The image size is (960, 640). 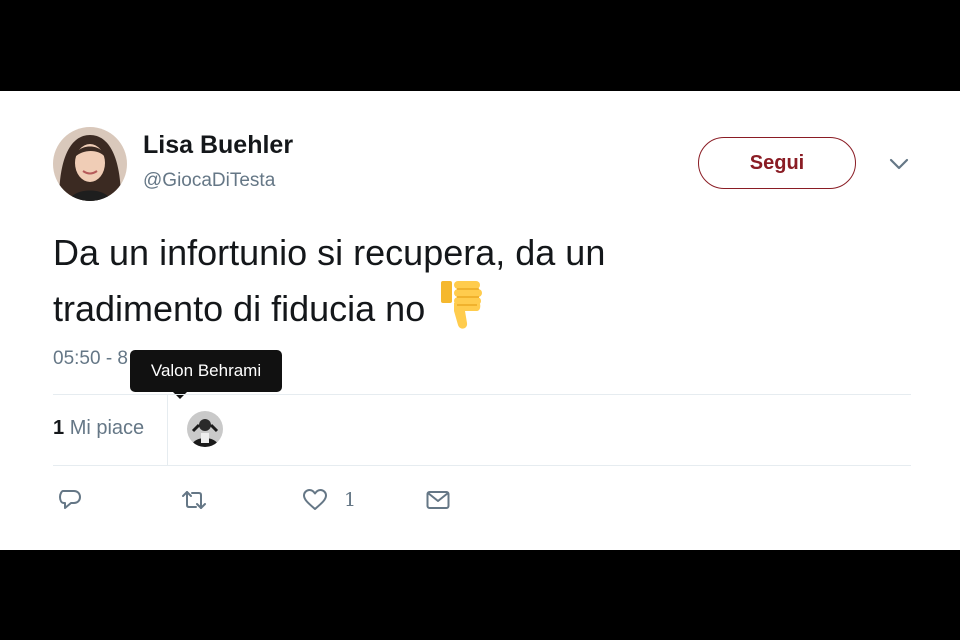 I want to click on retweet-button, so click(x=194, y=500).